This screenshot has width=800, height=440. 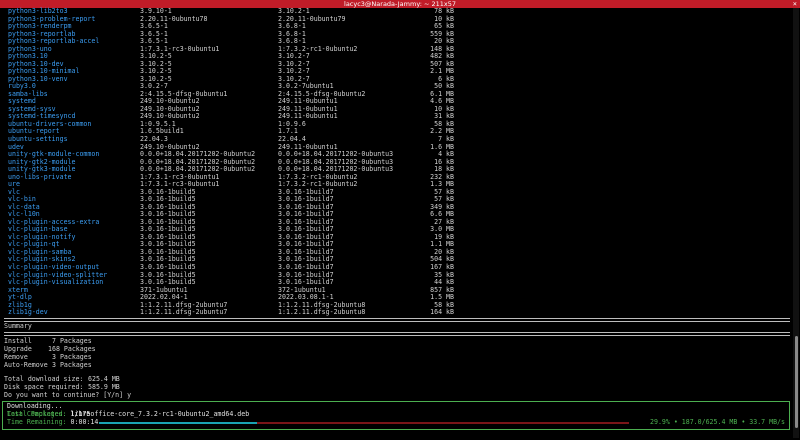 What do you see at coordinates (396, 87) in the screenshot?
I see `package-row: ruby3.0 3.0.2-7 3.0.2-7ubuntu1 50 kB` at bounding box center [396, 87].